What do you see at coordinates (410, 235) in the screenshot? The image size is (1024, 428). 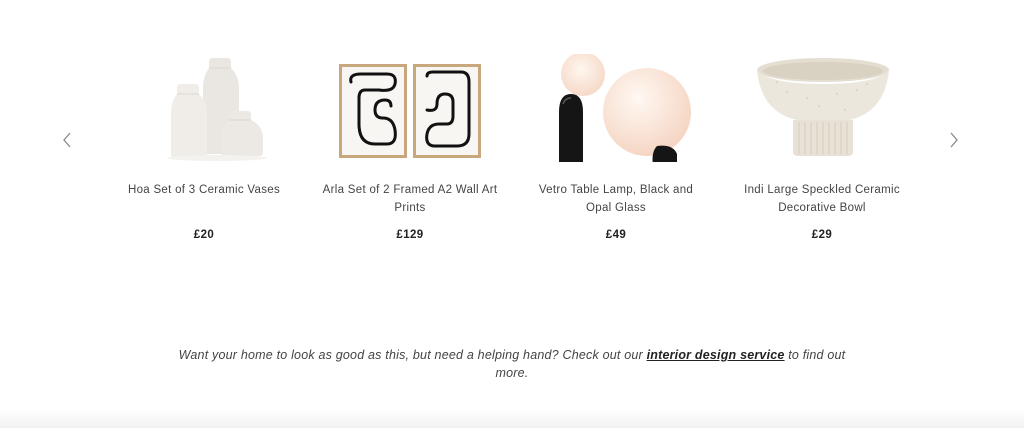 I see `product-price: £129` at bounding box center [410, 235].